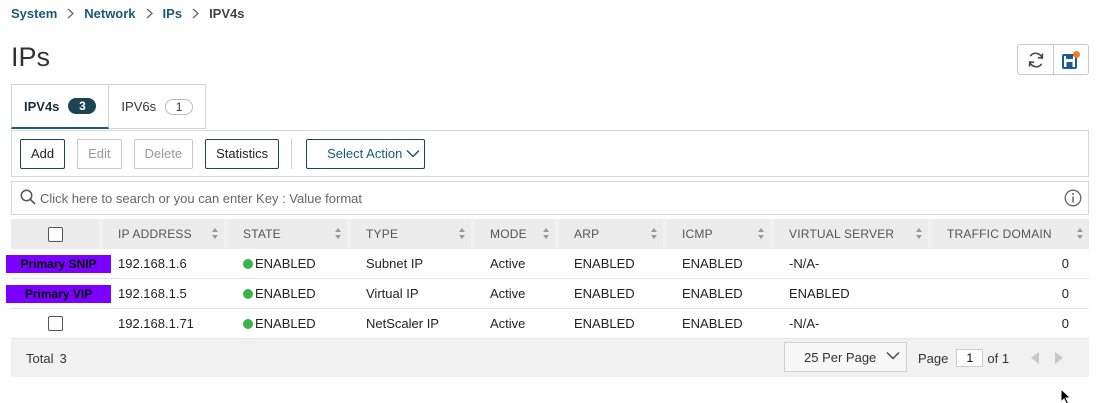 This screenshot has width=1105, height=403. Describe the element at coordinates (109, 13) in the screenshot. I see `breadcrumb-network: Network` at that location.